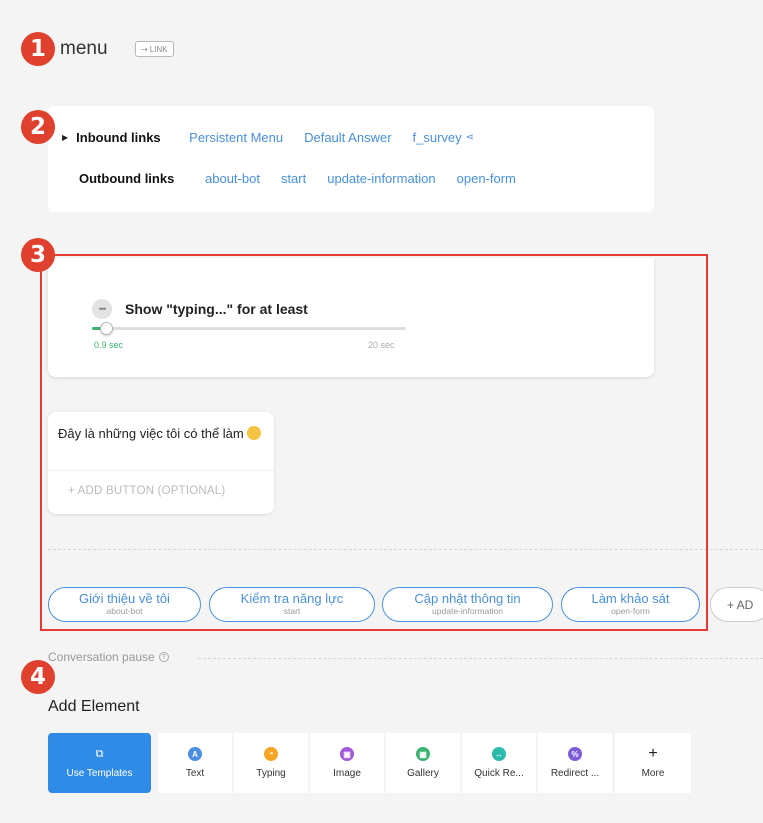 Image resolution: width=763 pixels, height=823 pixels. Describe the element at coordinates (195, 754) in the screenshot. I see `text-icon: A` at that location.